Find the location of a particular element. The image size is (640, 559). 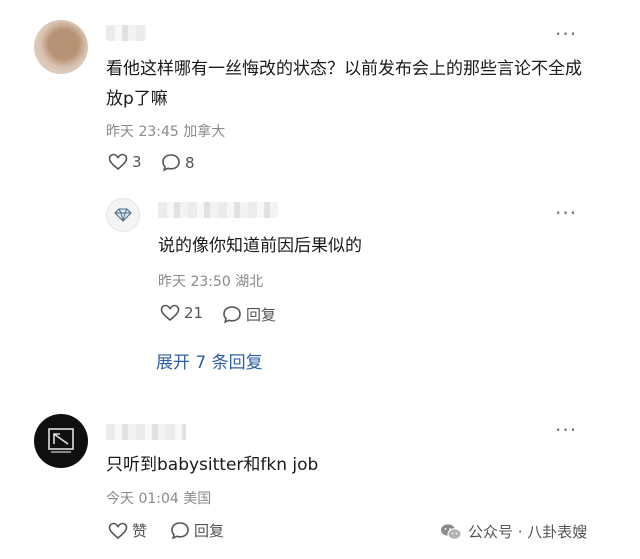

comment-1-like-button: 3 is located at coordinates (125, 162).